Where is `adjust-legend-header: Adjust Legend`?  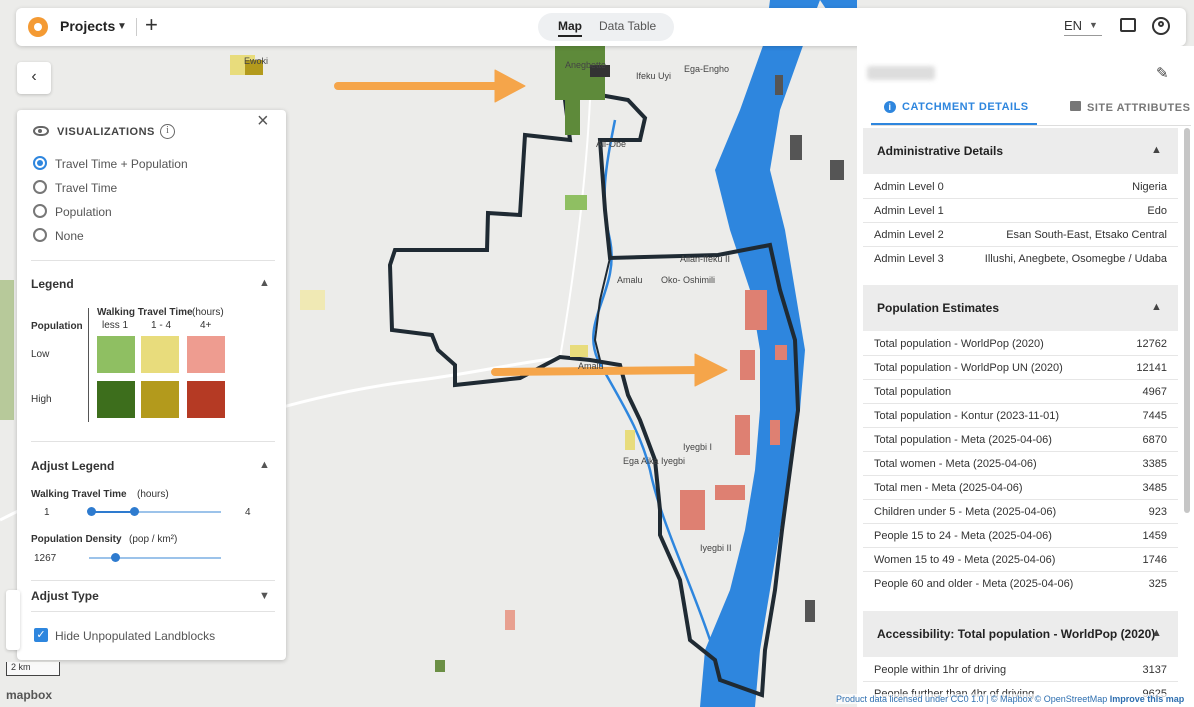
adjust-legend-header: Adjust Legend is located at coordinates (72, 466).